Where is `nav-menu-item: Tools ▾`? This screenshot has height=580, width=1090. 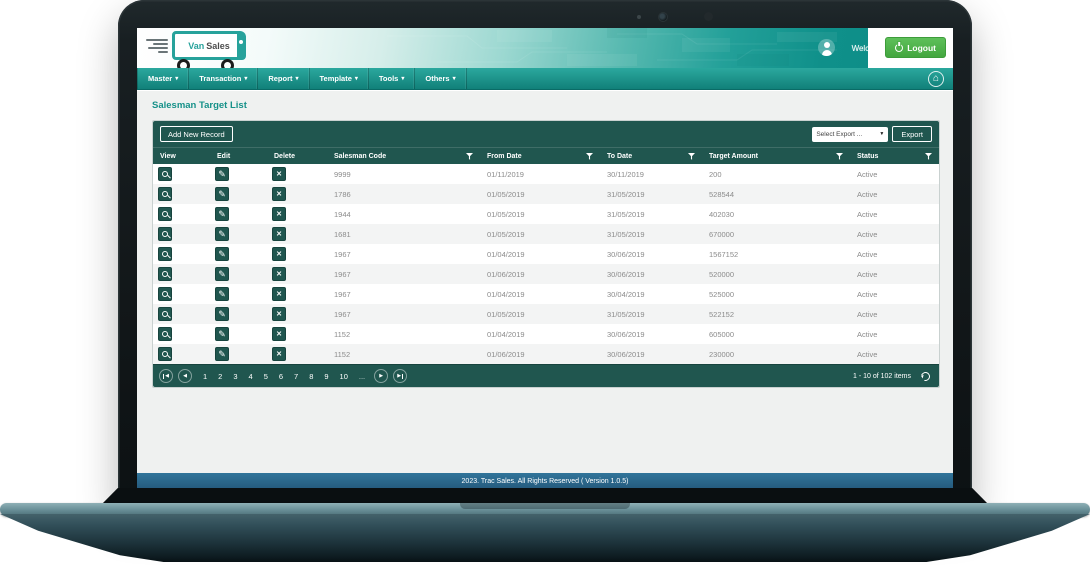 nav-menu-item: Tools ▾ is located at coordinates (392, 78).